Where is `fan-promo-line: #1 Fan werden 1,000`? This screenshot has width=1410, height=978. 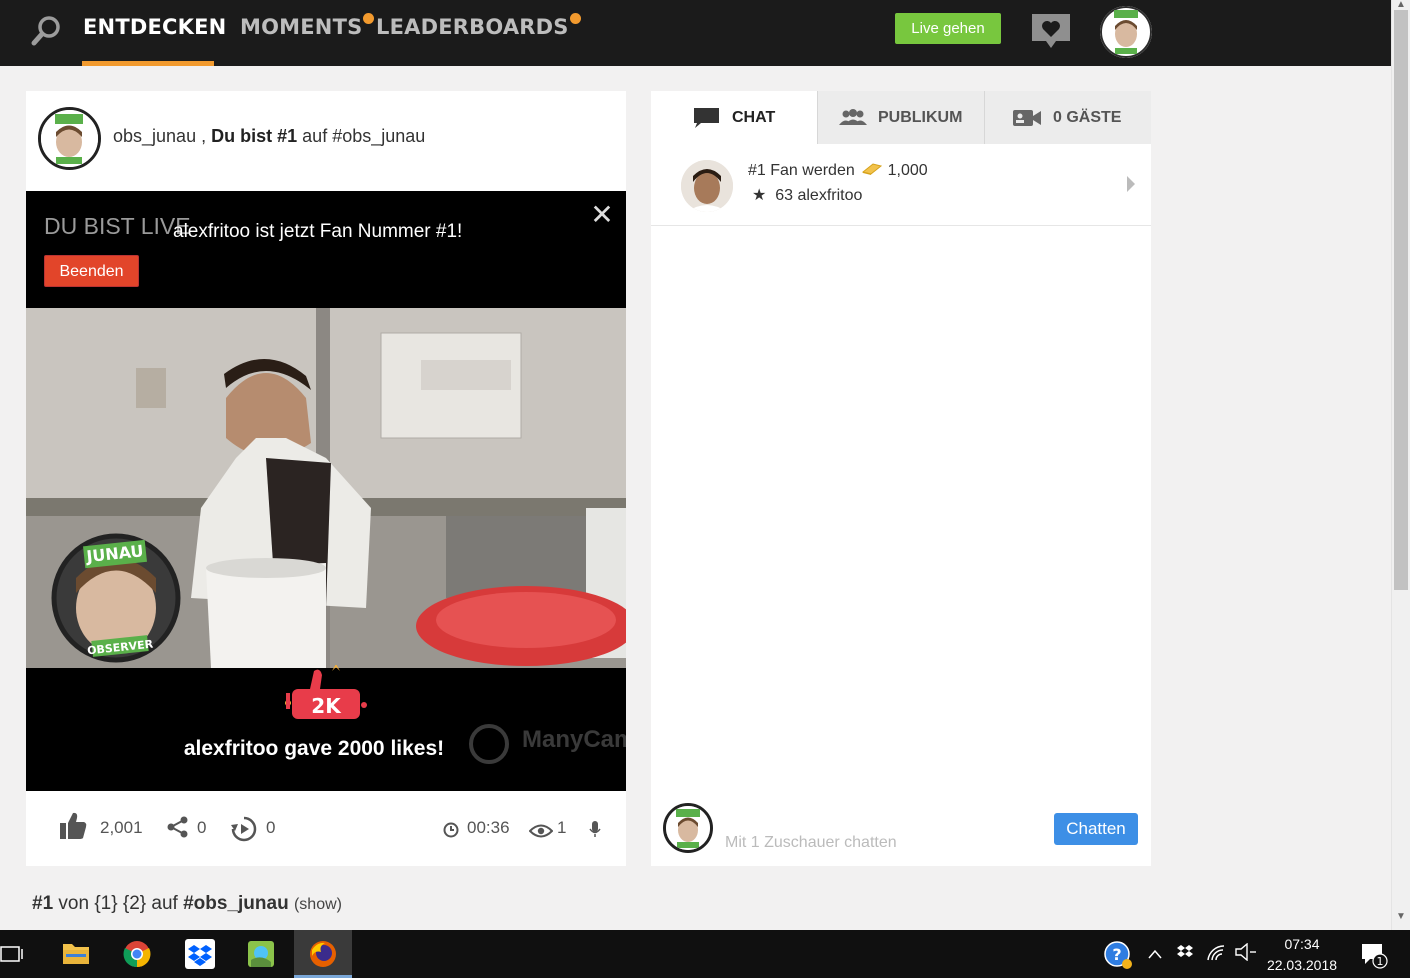 fan-promo-line: #1 Fan werden 1,000 is located at coordinates (838, 171).